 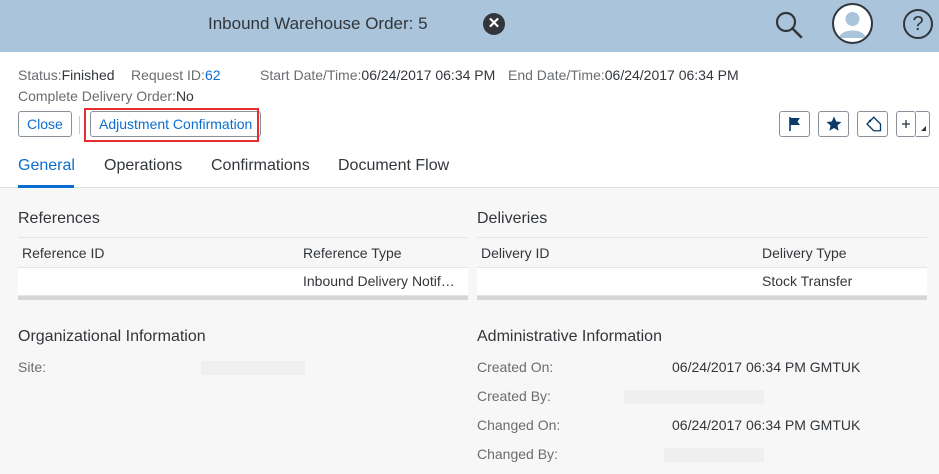 What do you see at coordinates (428, 75) in the screenshot?
I see `start-datetime-value: 06/24/2017 06:34 PM` at bounding box center [428, 75].